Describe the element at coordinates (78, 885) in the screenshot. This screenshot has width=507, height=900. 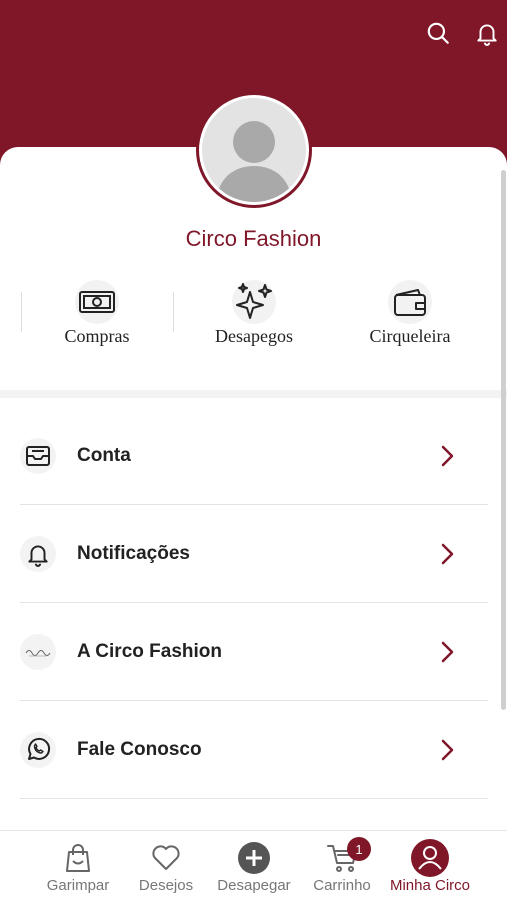
I see `nav-label: Garimpar` at that location.